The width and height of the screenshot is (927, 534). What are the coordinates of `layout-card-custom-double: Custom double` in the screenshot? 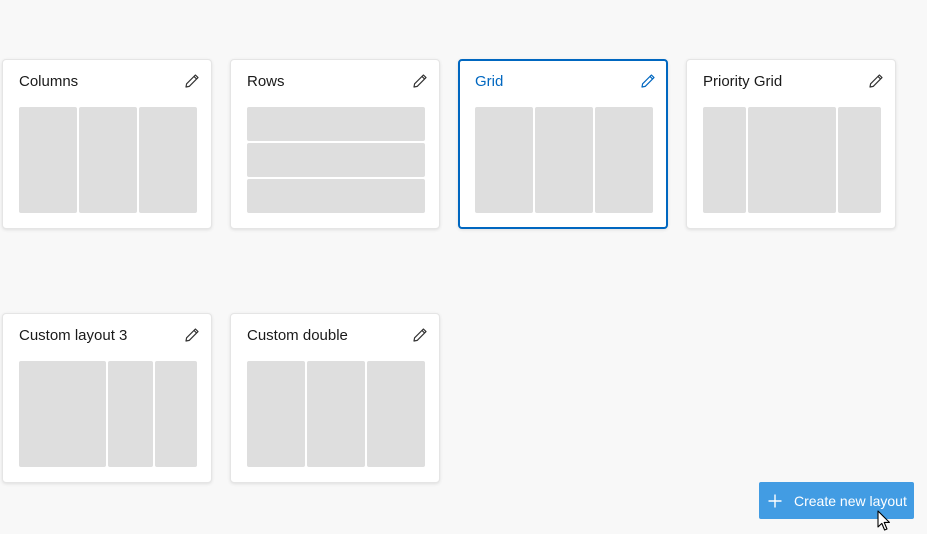 It's located at (335, 398).